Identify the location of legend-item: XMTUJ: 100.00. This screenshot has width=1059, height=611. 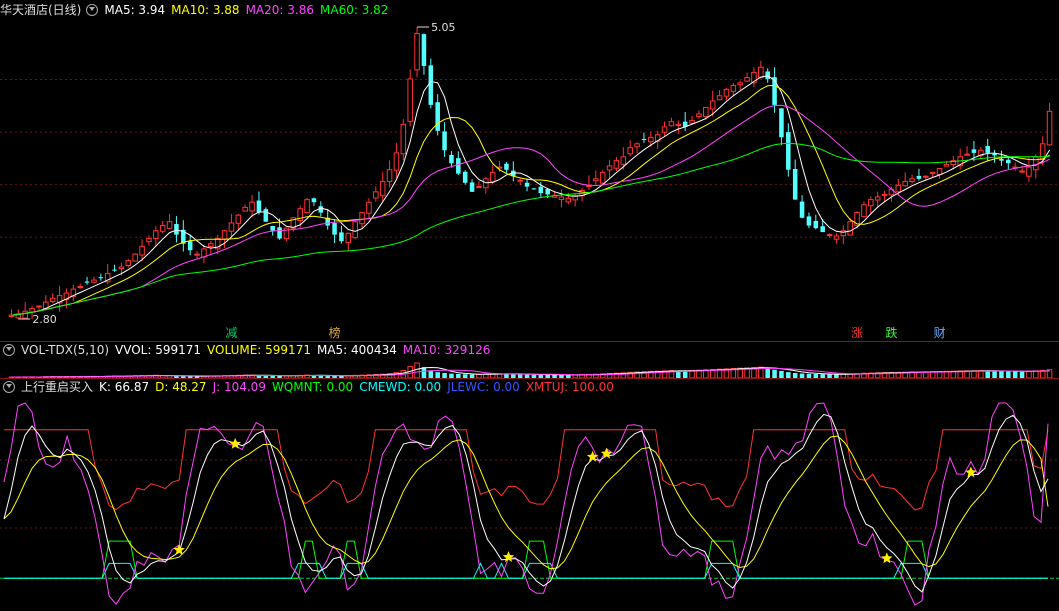
(569, 387).